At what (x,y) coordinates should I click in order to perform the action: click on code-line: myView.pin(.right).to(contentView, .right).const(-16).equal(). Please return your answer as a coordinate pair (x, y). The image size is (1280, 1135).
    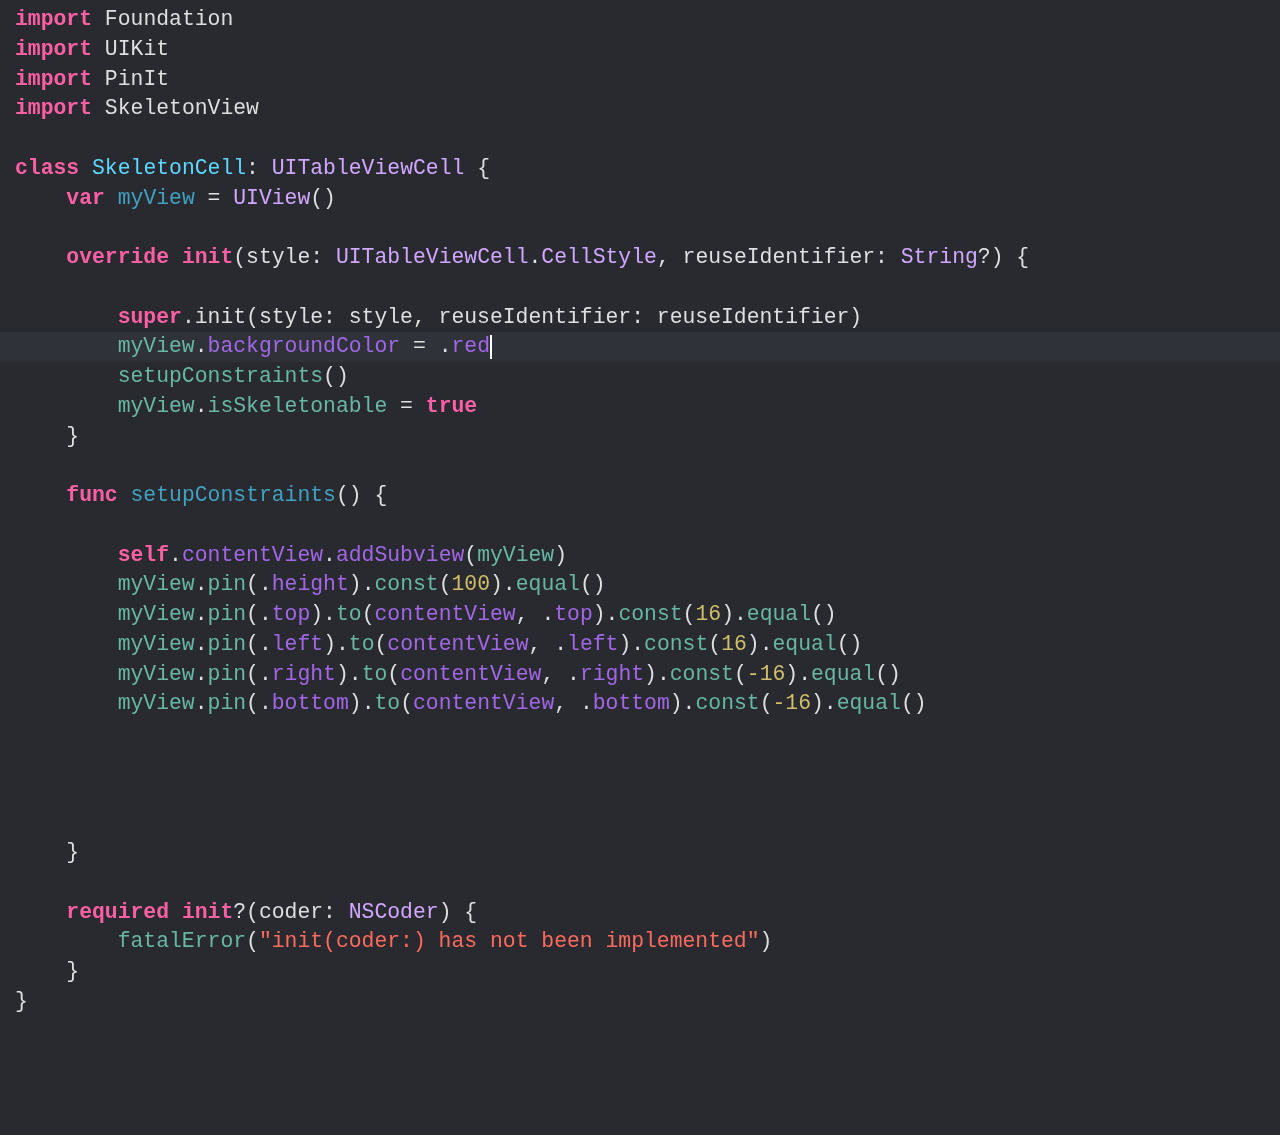
    Looking at the image, I should click on (508, 674).